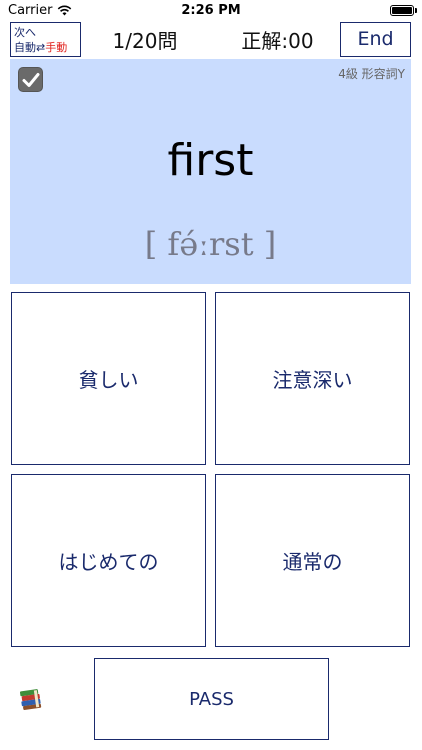  Describe the element at coordinates (108, 560) in the screenshot. I see `answer-button-3: はじめての` at that location.